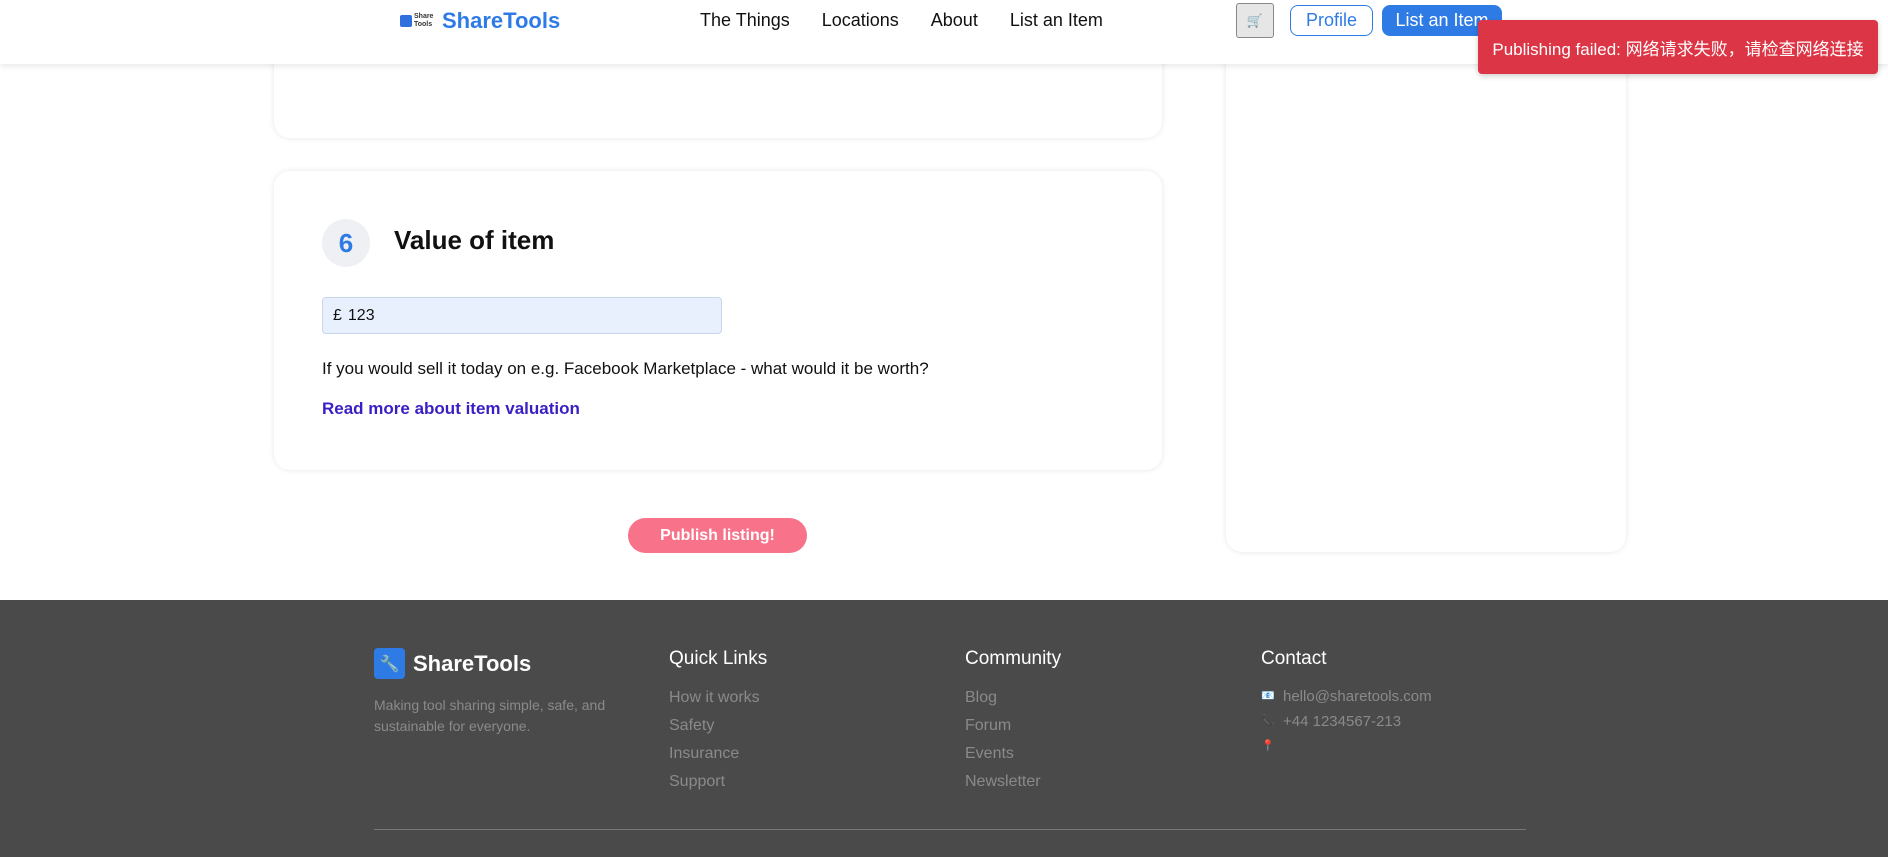 The height and width of the screenshot is (857, 1888). Describe the element at coordinates (745, 20) in the screenshot. I see `nav-the-things: The Things` at that location.